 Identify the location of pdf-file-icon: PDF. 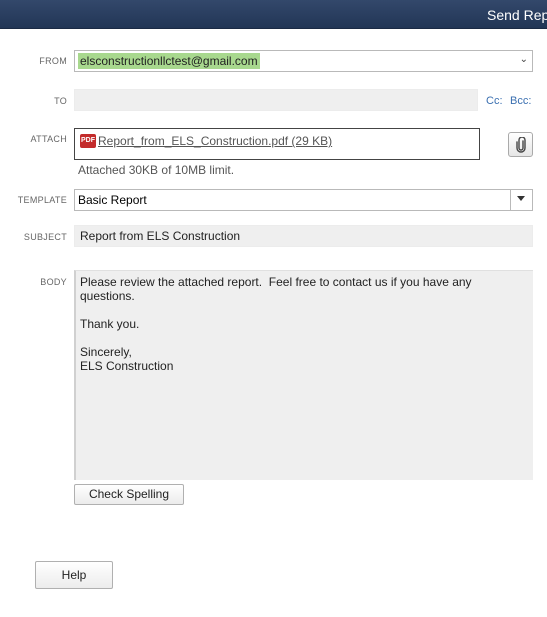
(88, 141).